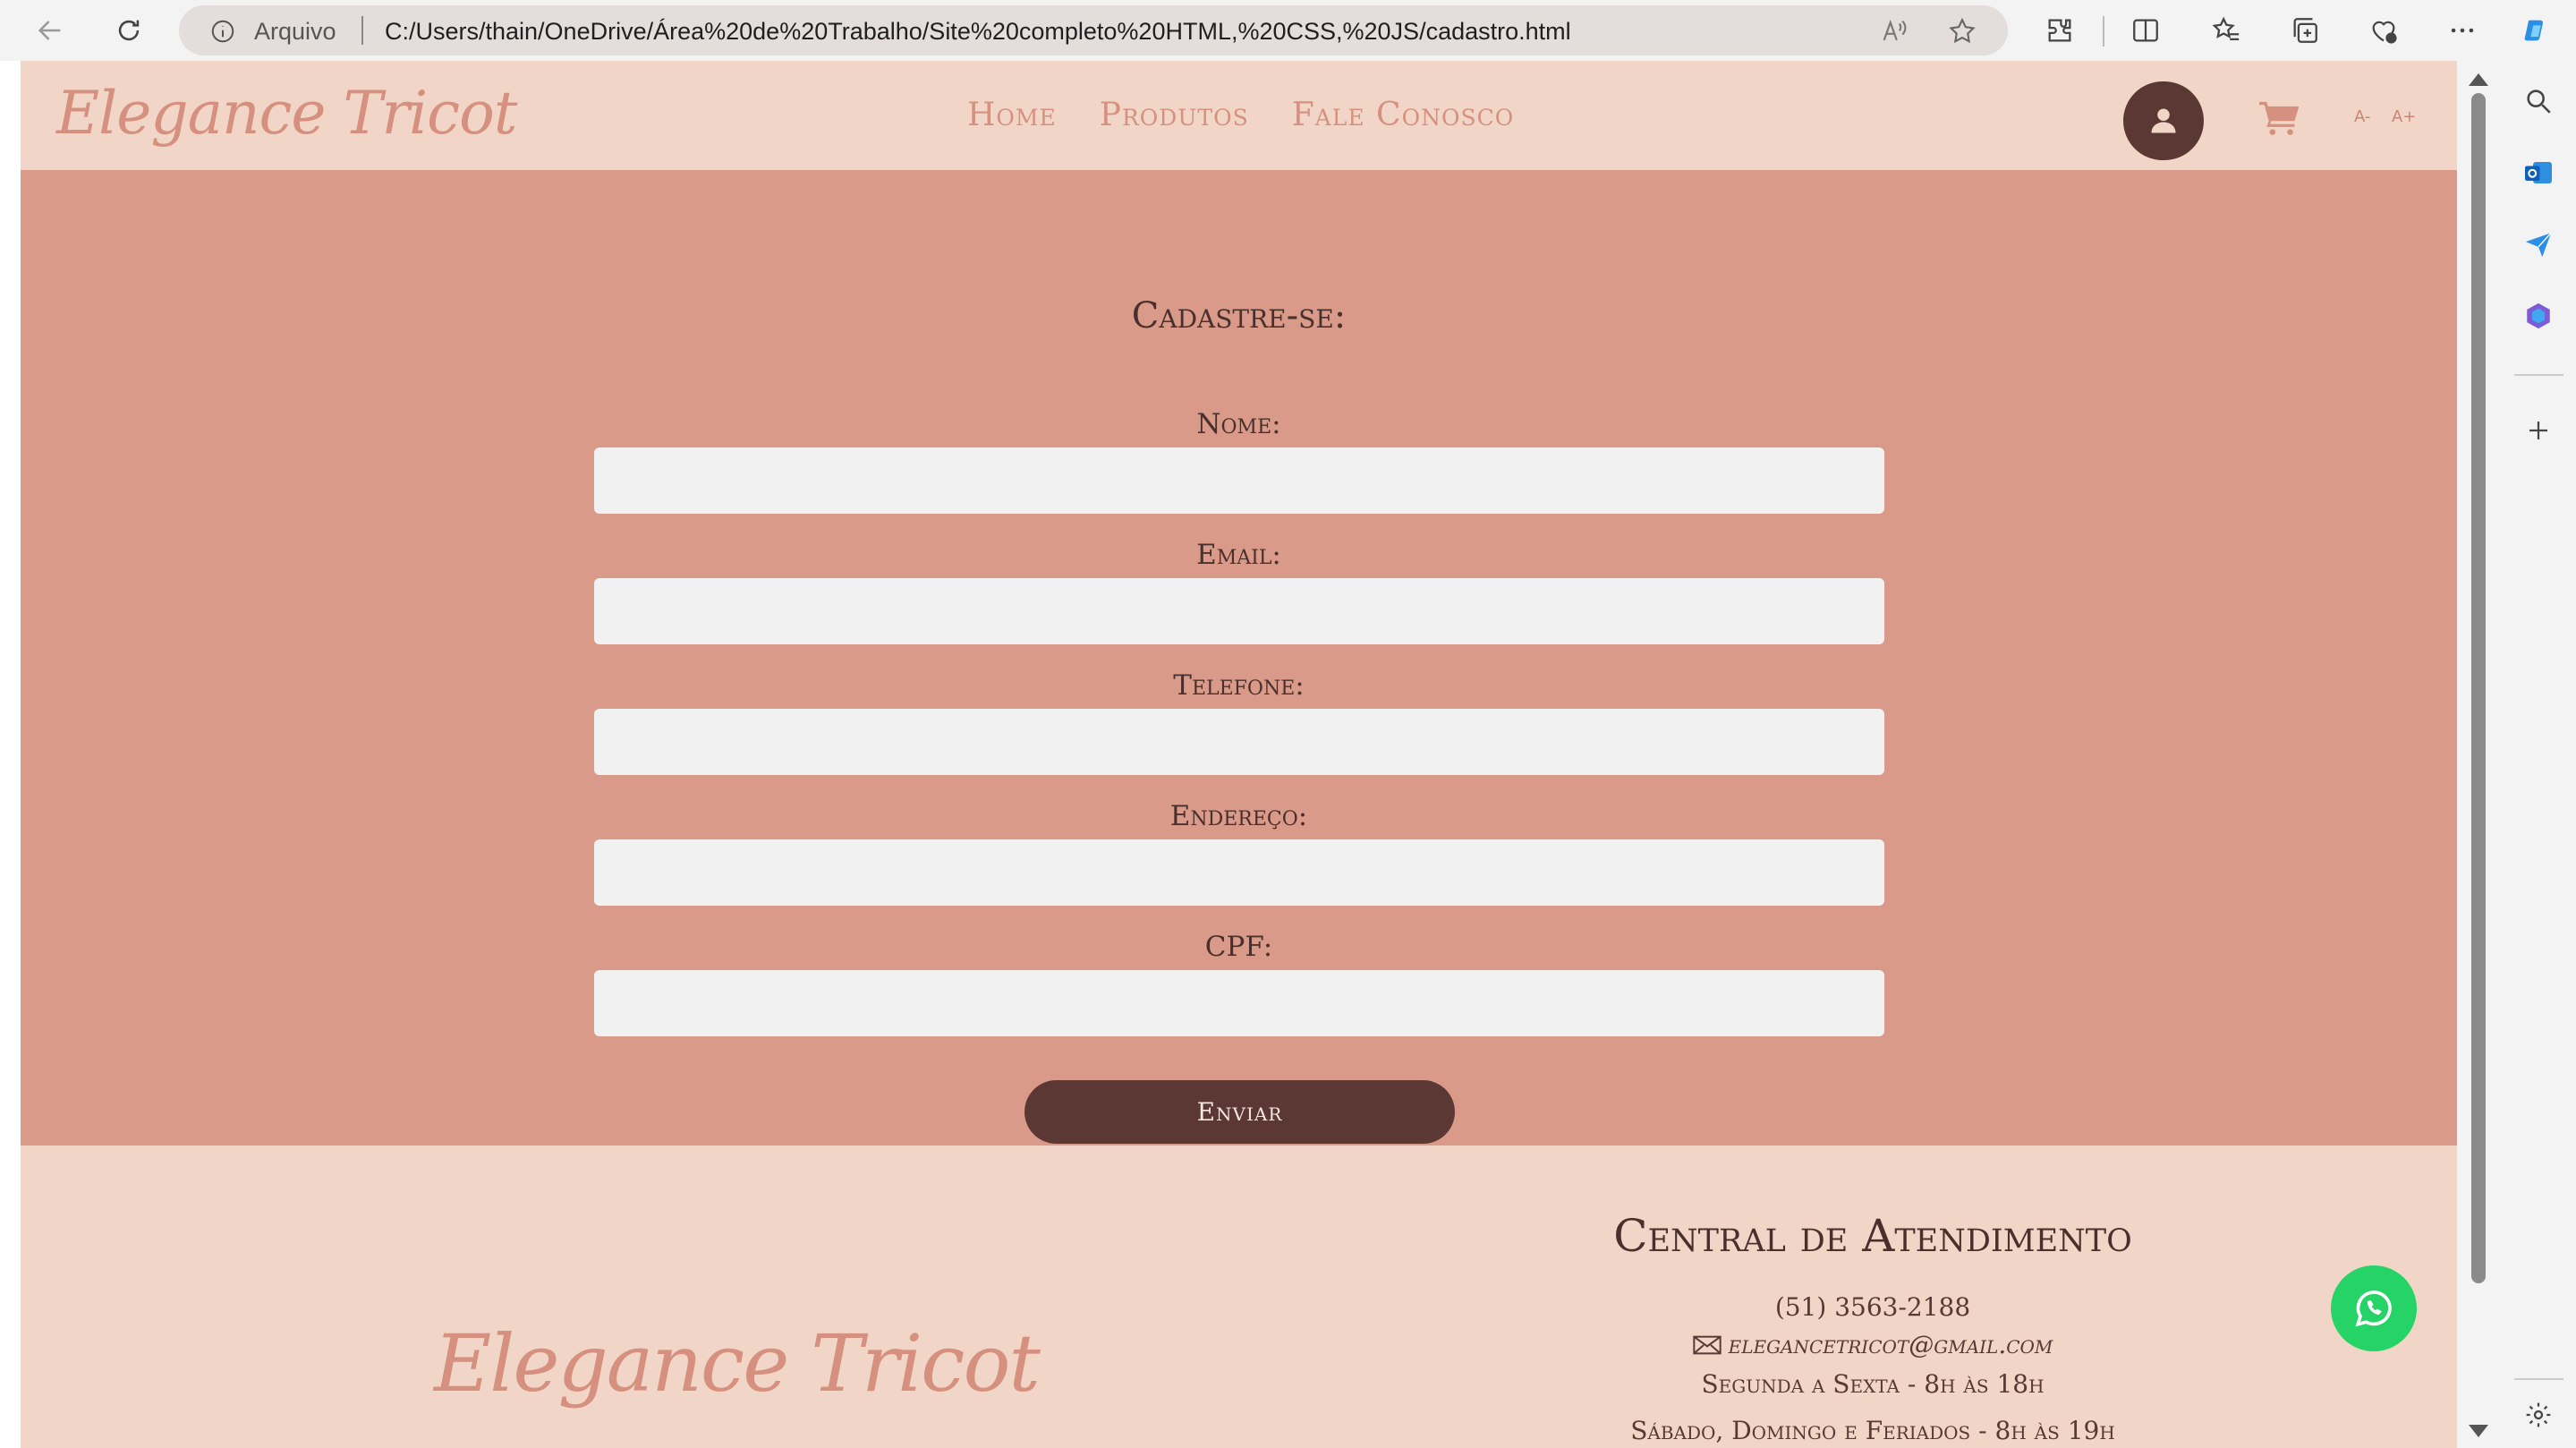 This screenshot has width=2576, height=1448. I want to click on nome-input, so click(1239, 480).